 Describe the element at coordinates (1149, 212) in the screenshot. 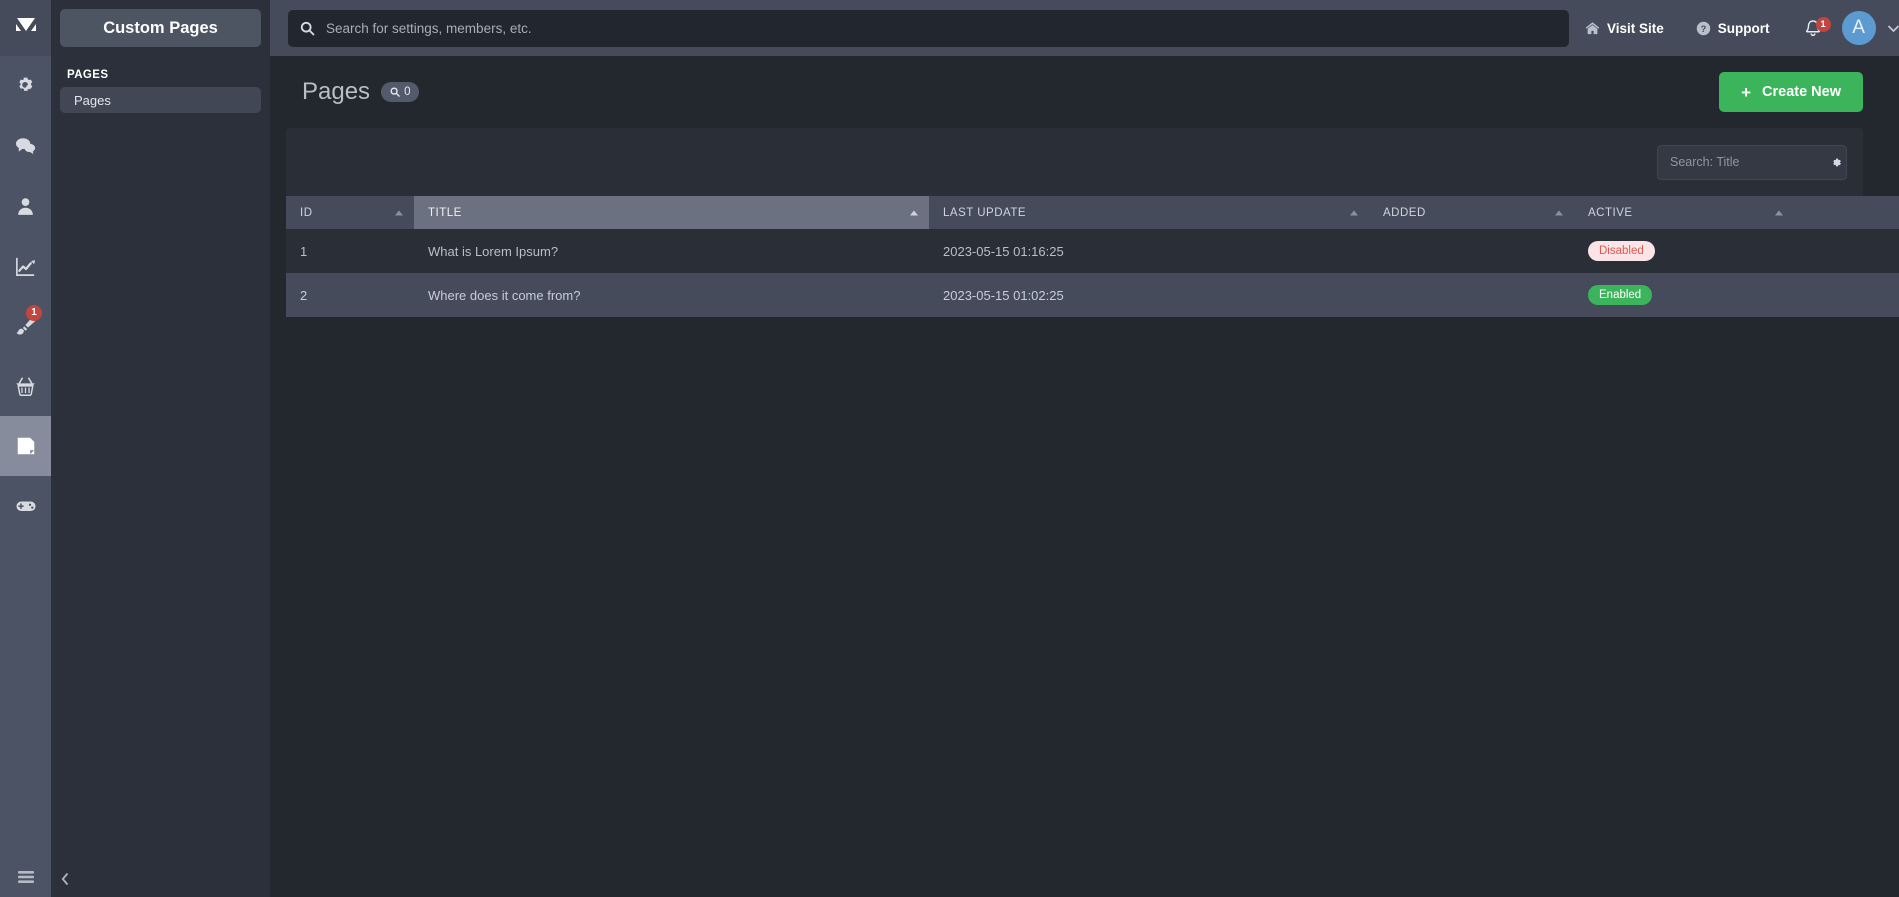

I see `column-header-last-update: LAST UPDATE` at that location.